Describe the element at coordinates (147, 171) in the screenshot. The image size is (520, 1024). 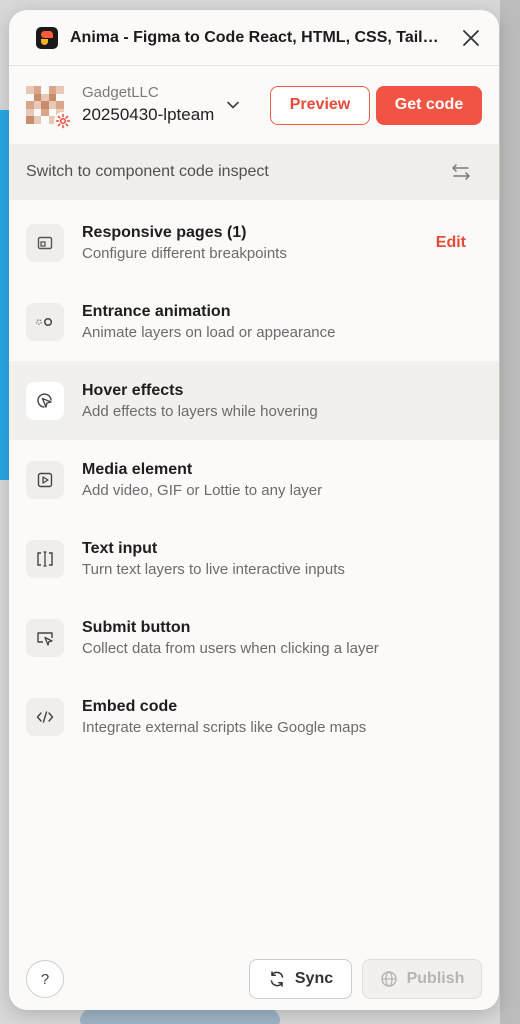
I see `switch-label: Switch to component code inspect` at that location.